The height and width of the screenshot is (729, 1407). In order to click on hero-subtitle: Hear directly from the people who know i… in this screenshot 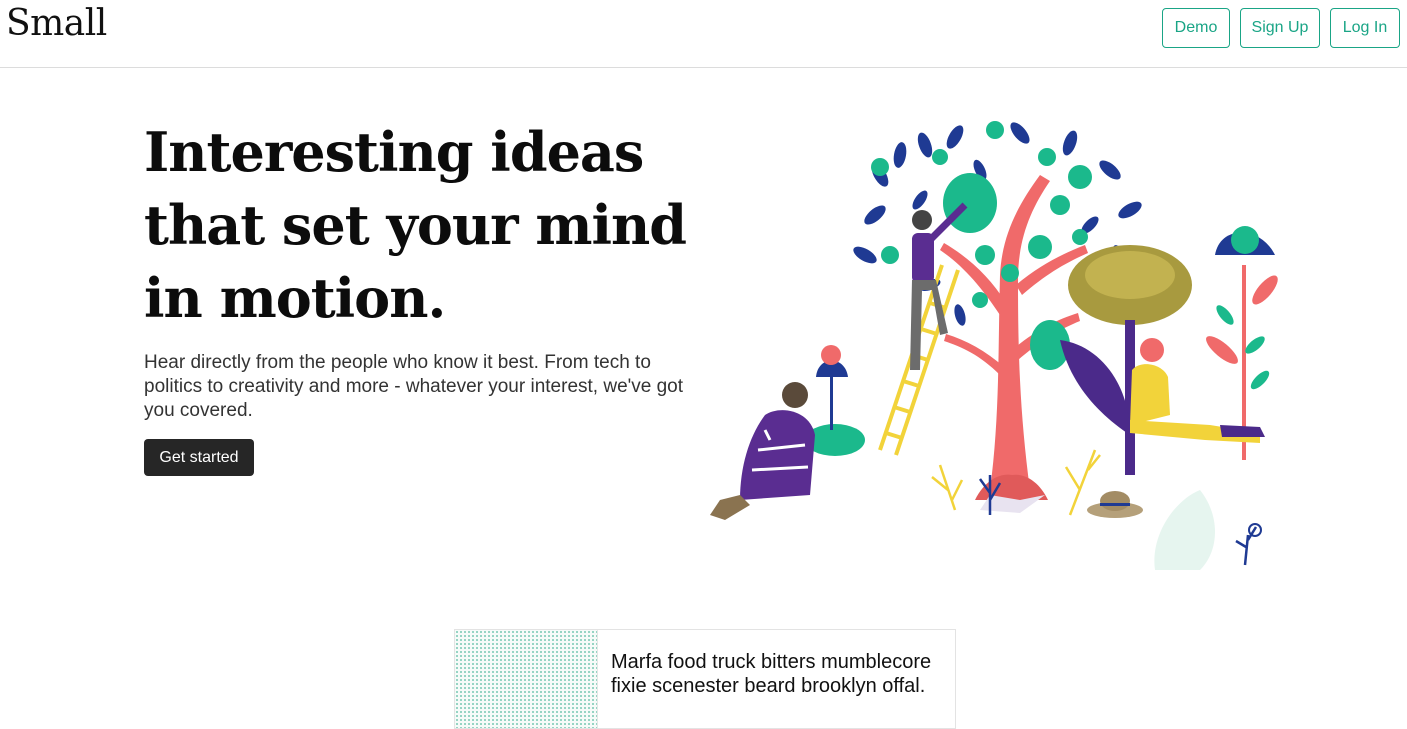, I will do `click(414, 386)`.